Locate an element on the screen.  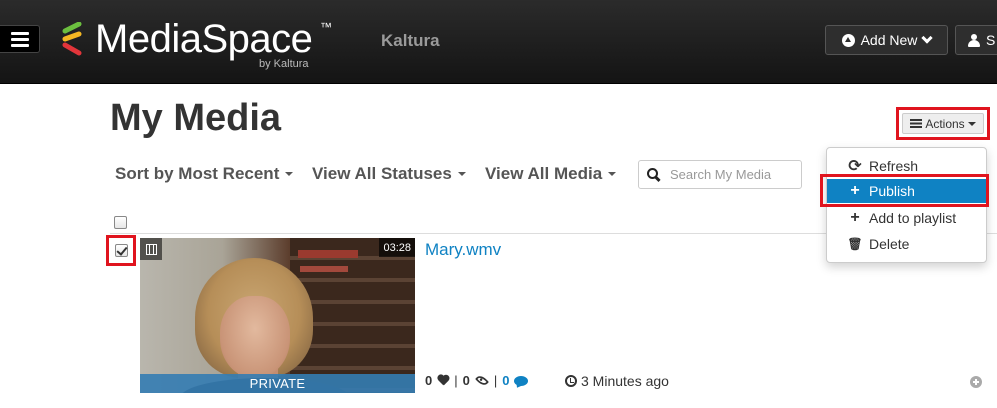
add-new-label: Add New is located at coordinates (889, 40).